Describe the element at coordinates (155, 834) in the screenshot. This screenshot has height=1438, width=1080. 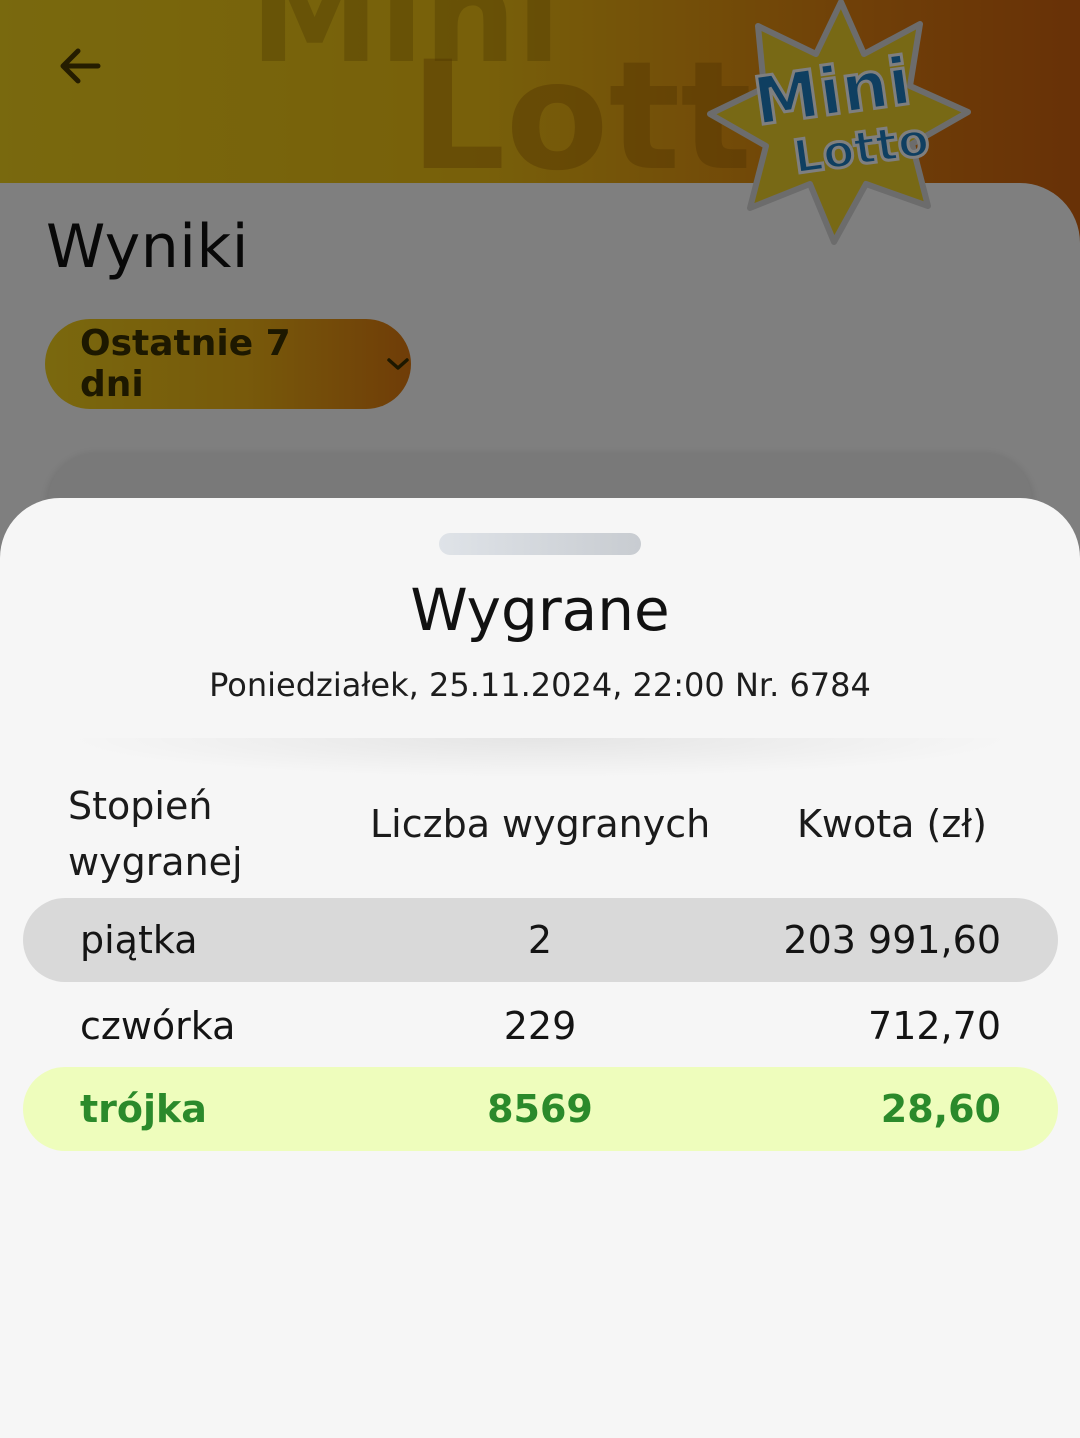
I see `column-header-tier: Stopień wygranej` at that location.